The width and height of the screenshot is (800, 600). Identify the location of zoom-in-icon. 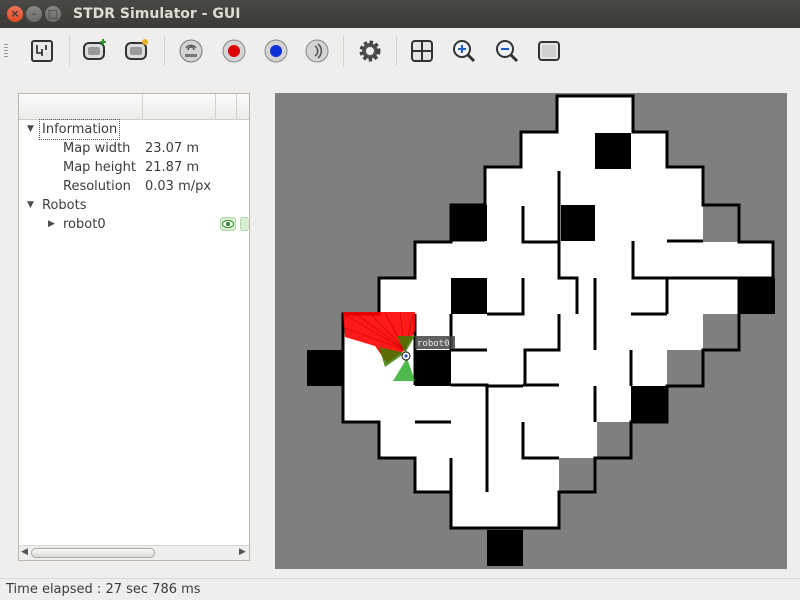
(464, 51).